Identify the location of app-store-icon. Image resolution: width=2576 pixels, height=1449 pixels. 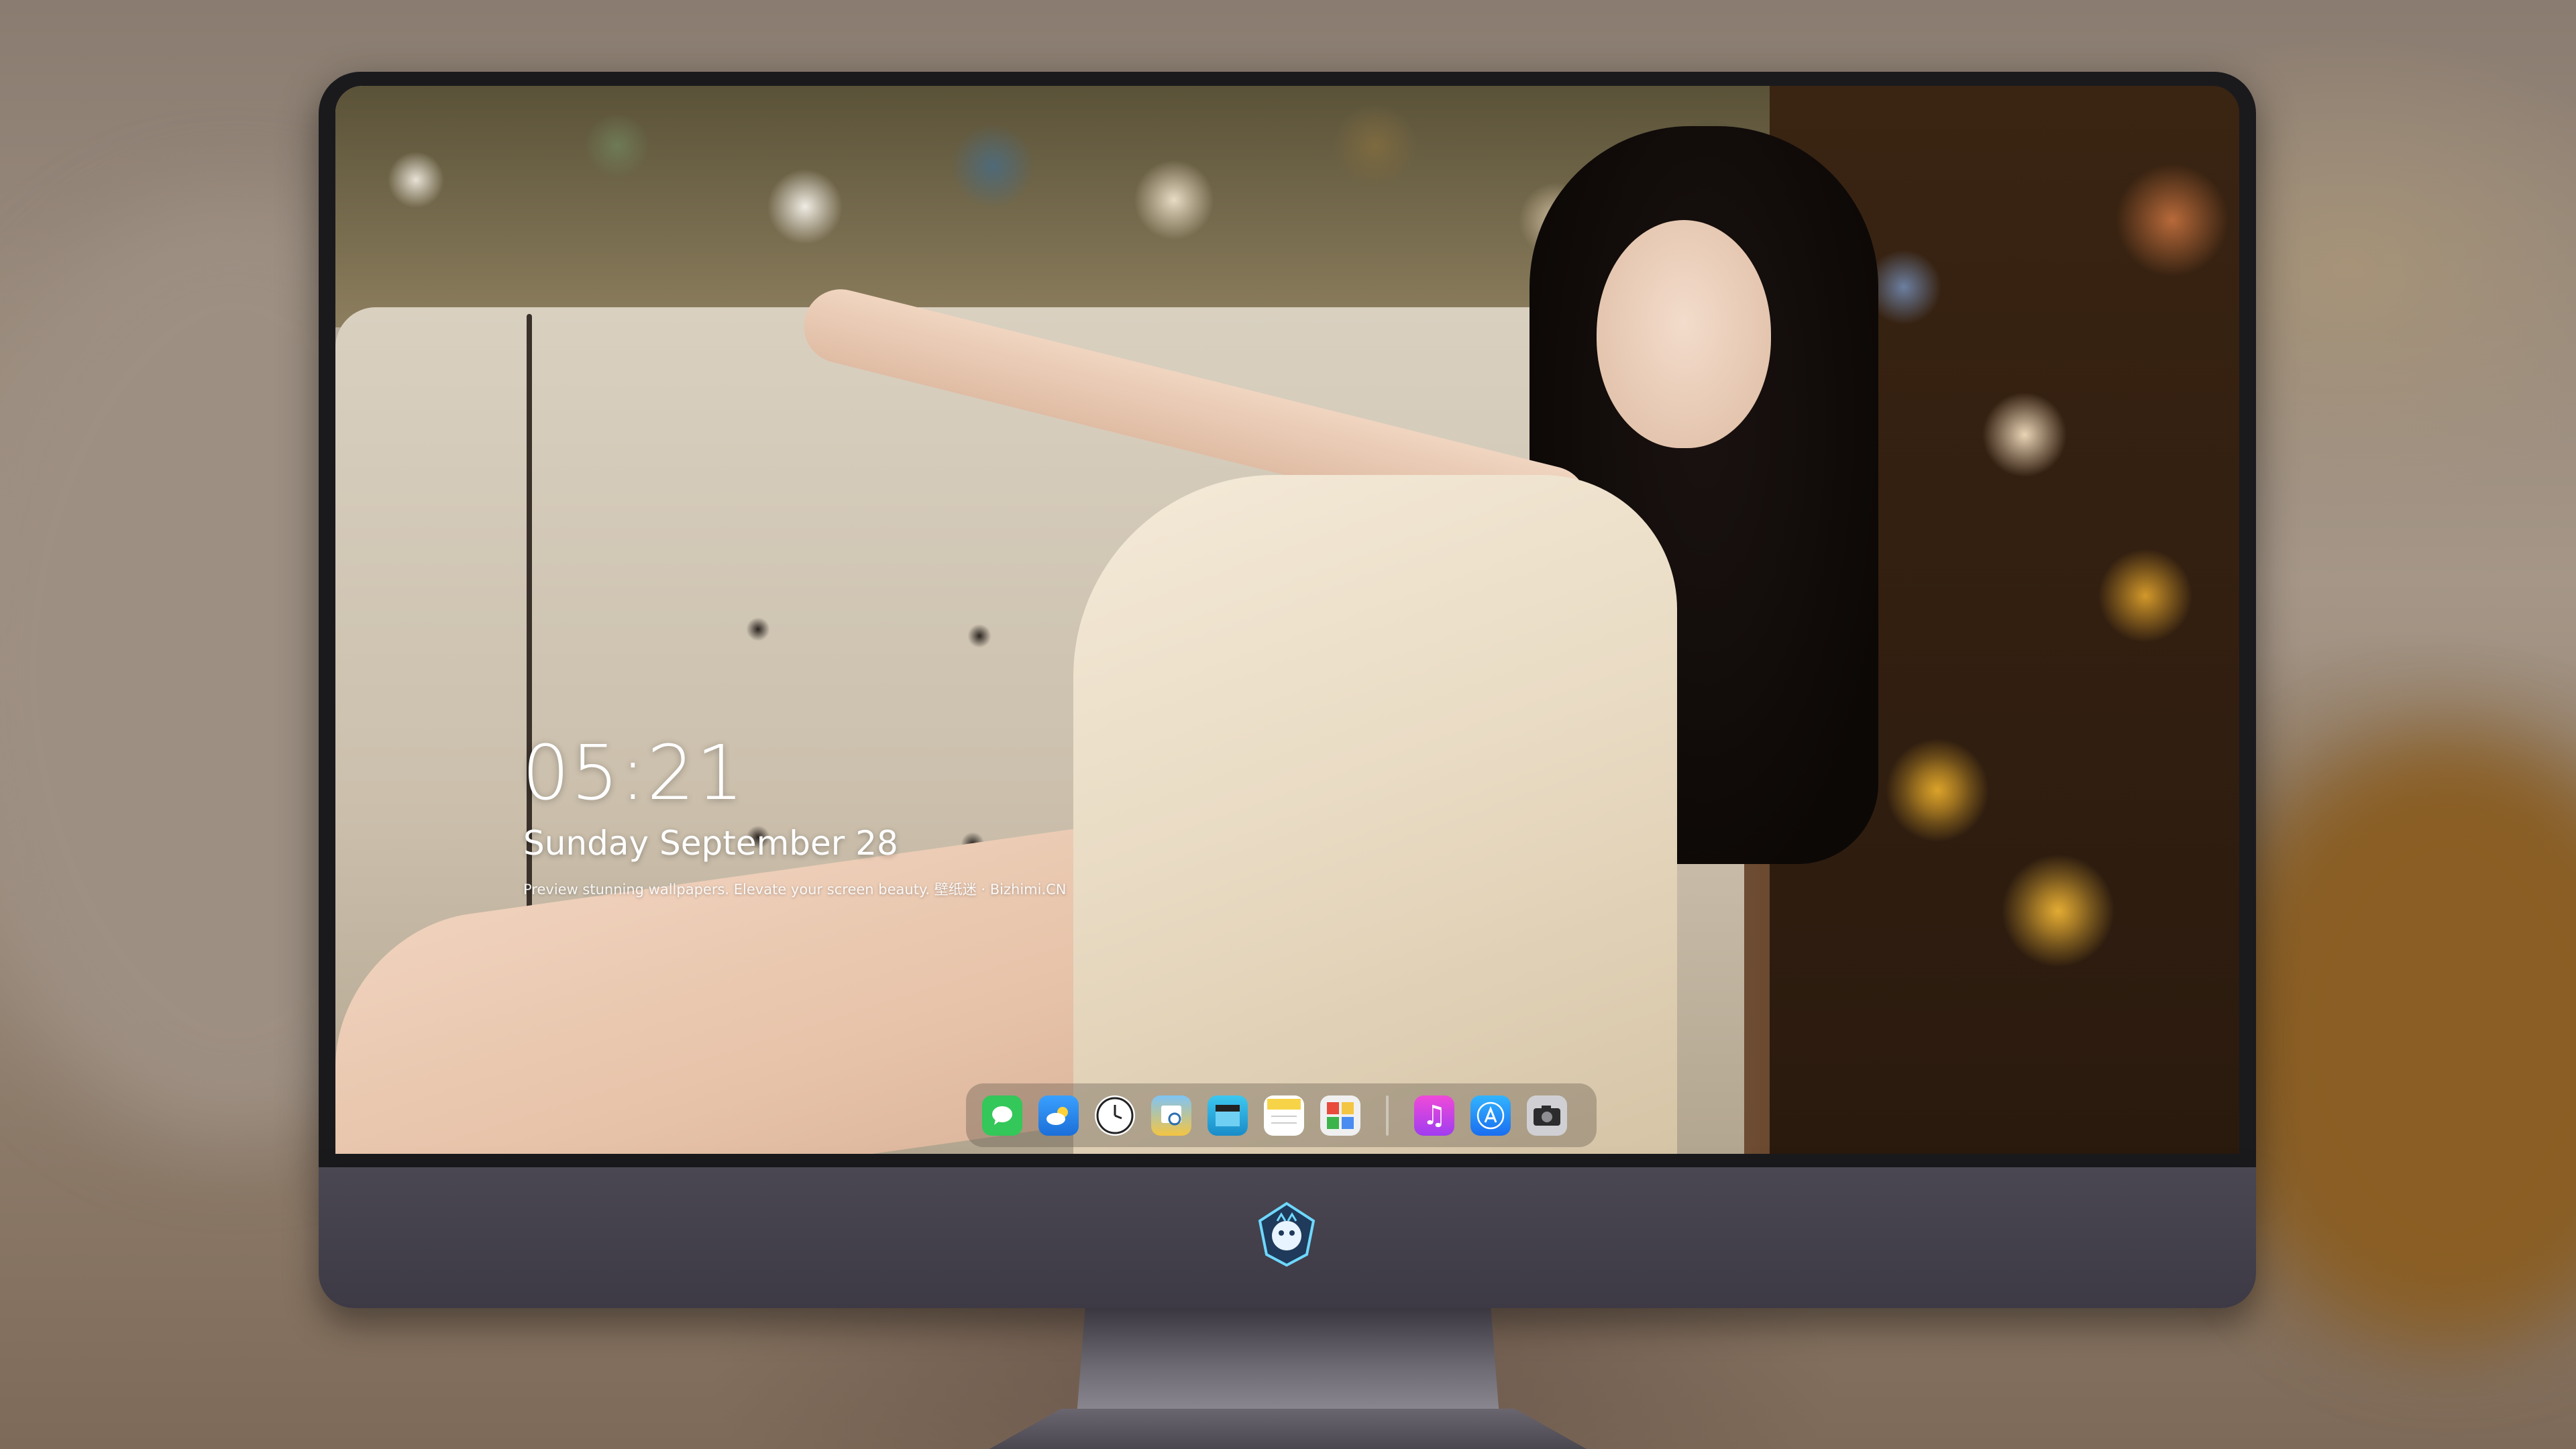
(1490, 1115).